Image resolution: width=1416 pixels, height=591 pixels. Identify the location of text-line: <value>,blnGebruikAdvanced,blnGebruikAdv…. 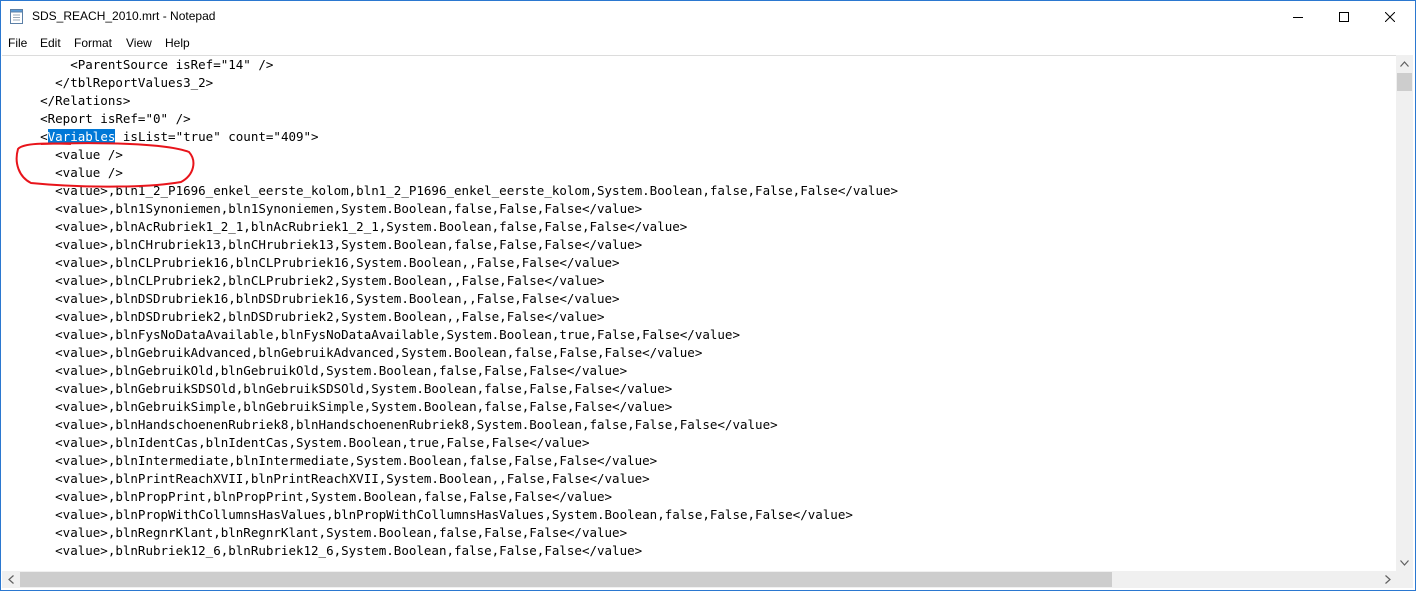
(356, 352).